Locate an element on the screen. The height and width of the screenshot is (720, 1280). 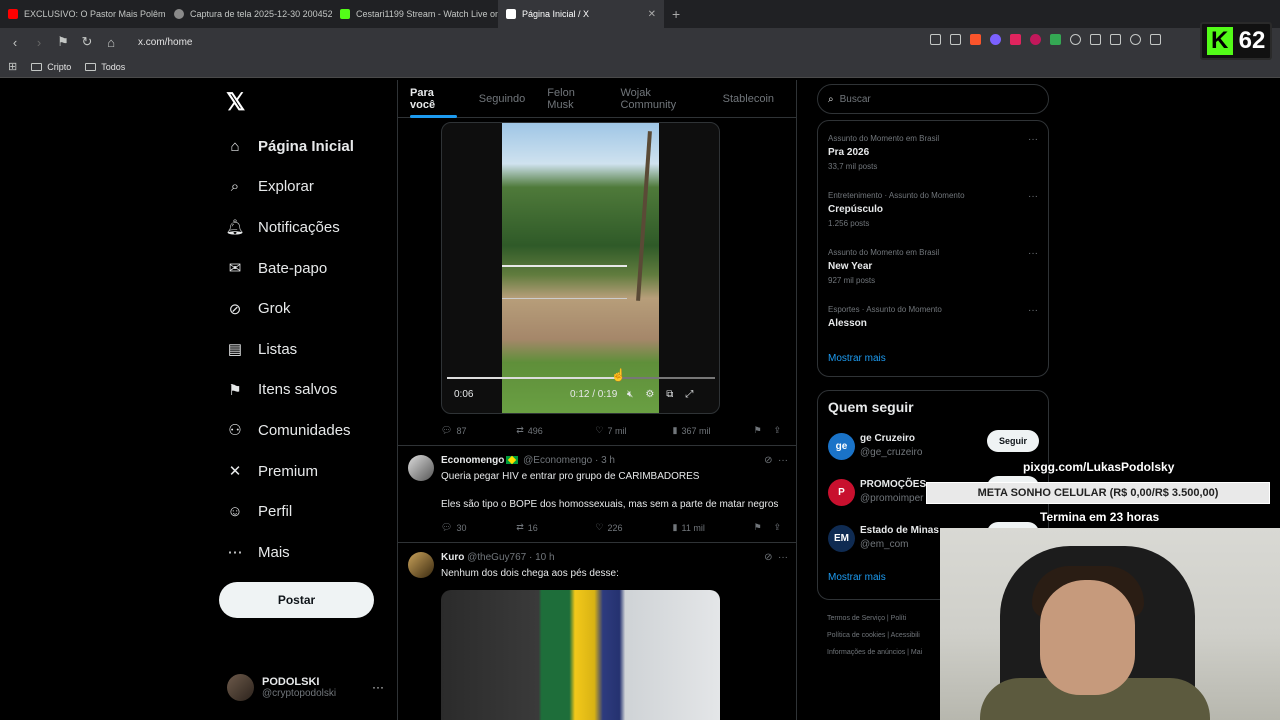
nav-label: Grok is located at coordinates (274, 309).